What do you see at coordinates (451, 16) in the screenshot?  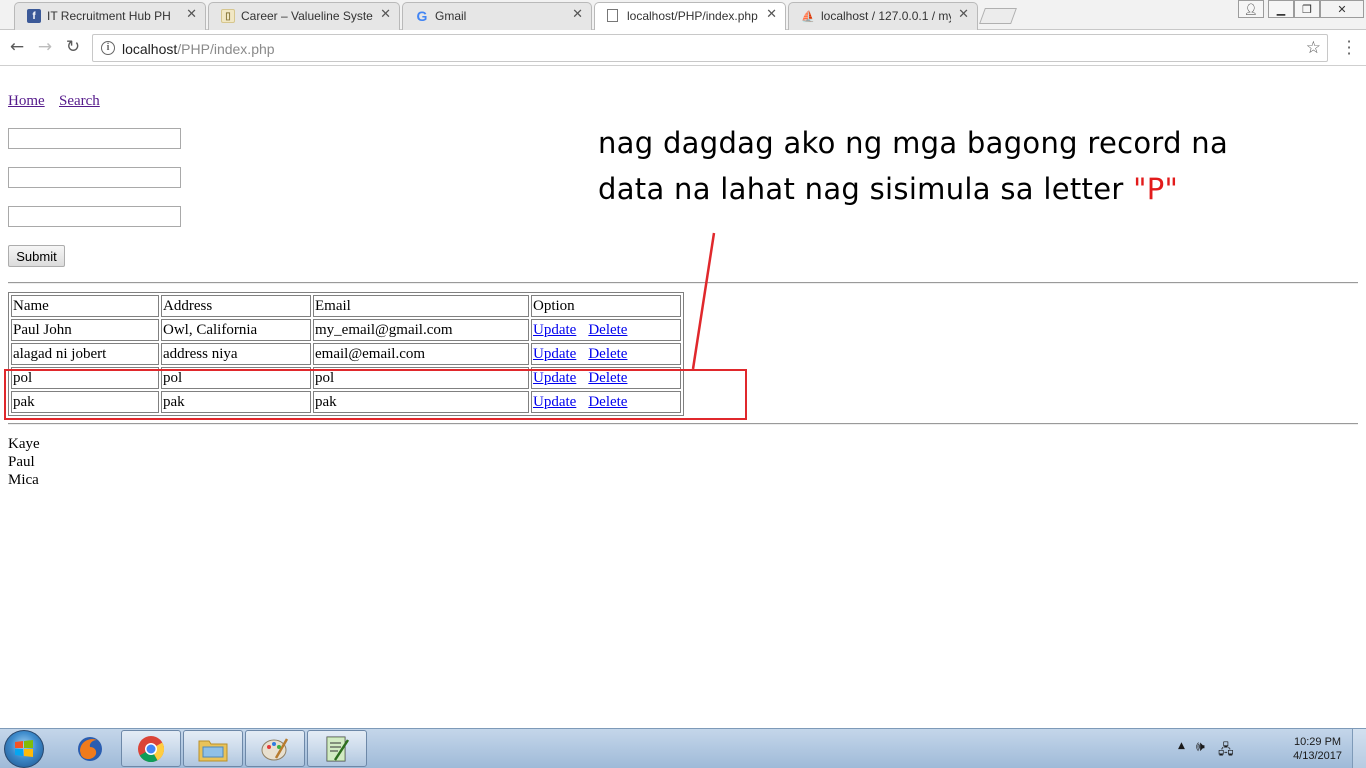 I see `tab-title: Gmail` at bounding box center [451, 16].